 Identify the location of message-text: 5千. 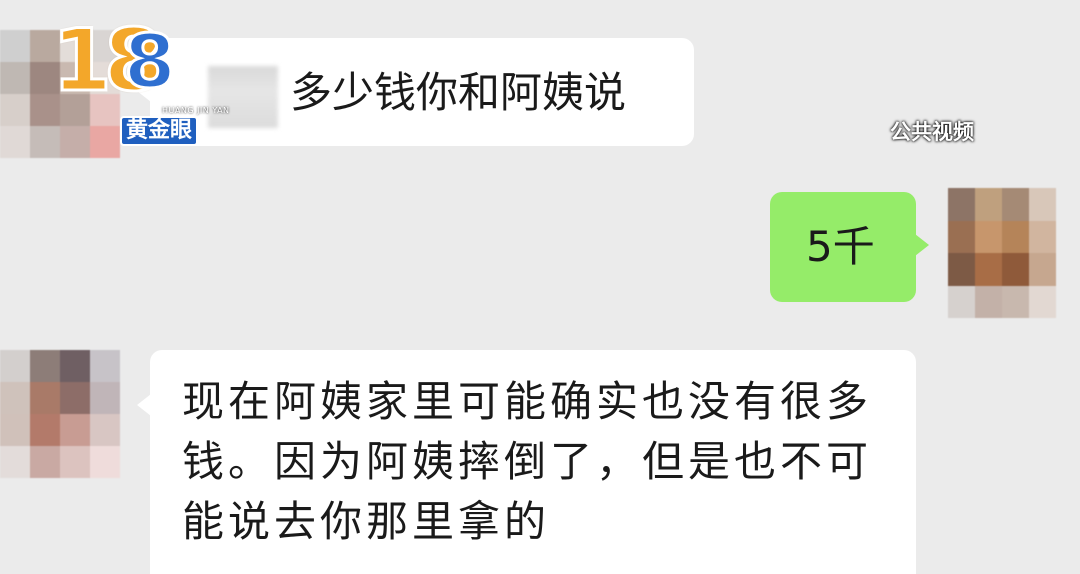
(840, 246).